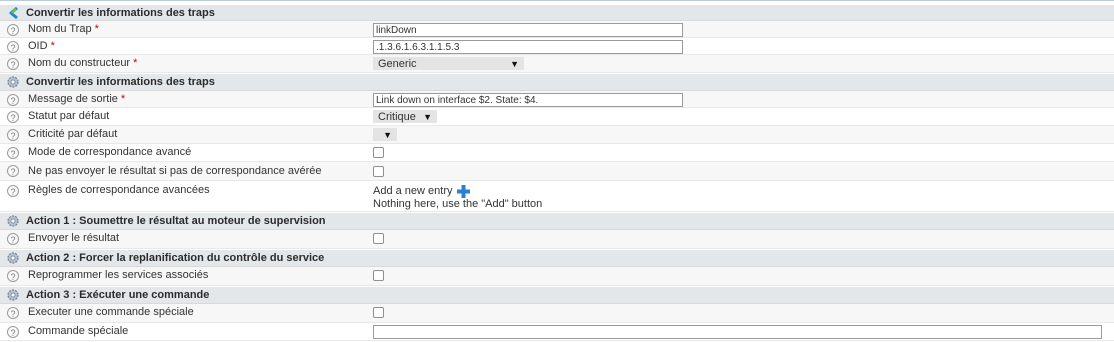 This screenshot has width=1114, height=342. I want to click on oid-label: OID *, so click(41, 46).